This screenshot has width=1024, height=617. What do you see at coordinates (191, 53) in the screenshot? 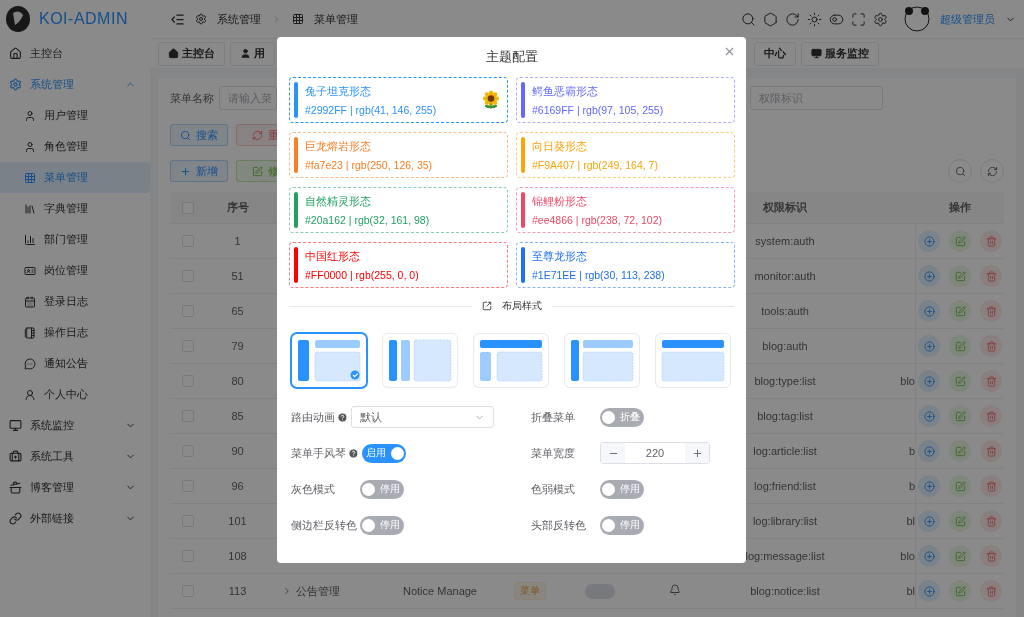
I see `tab: 主控台` at bounding box center [191, 53].